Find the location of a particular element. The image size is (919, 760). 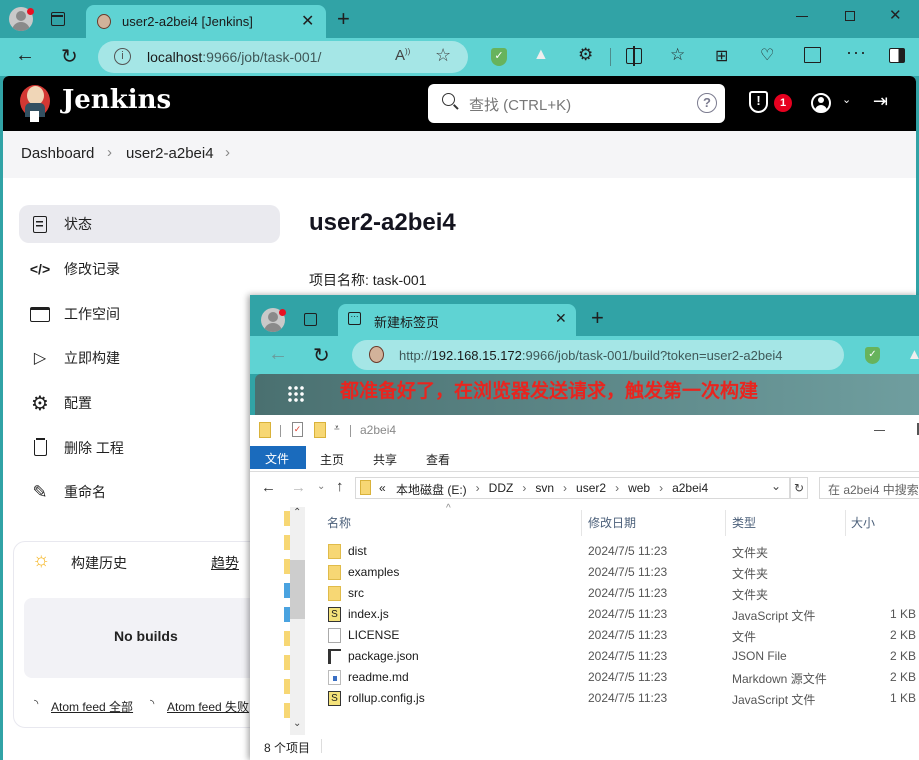

more-menu-icon: ··· is located at coordinates (856, 52).